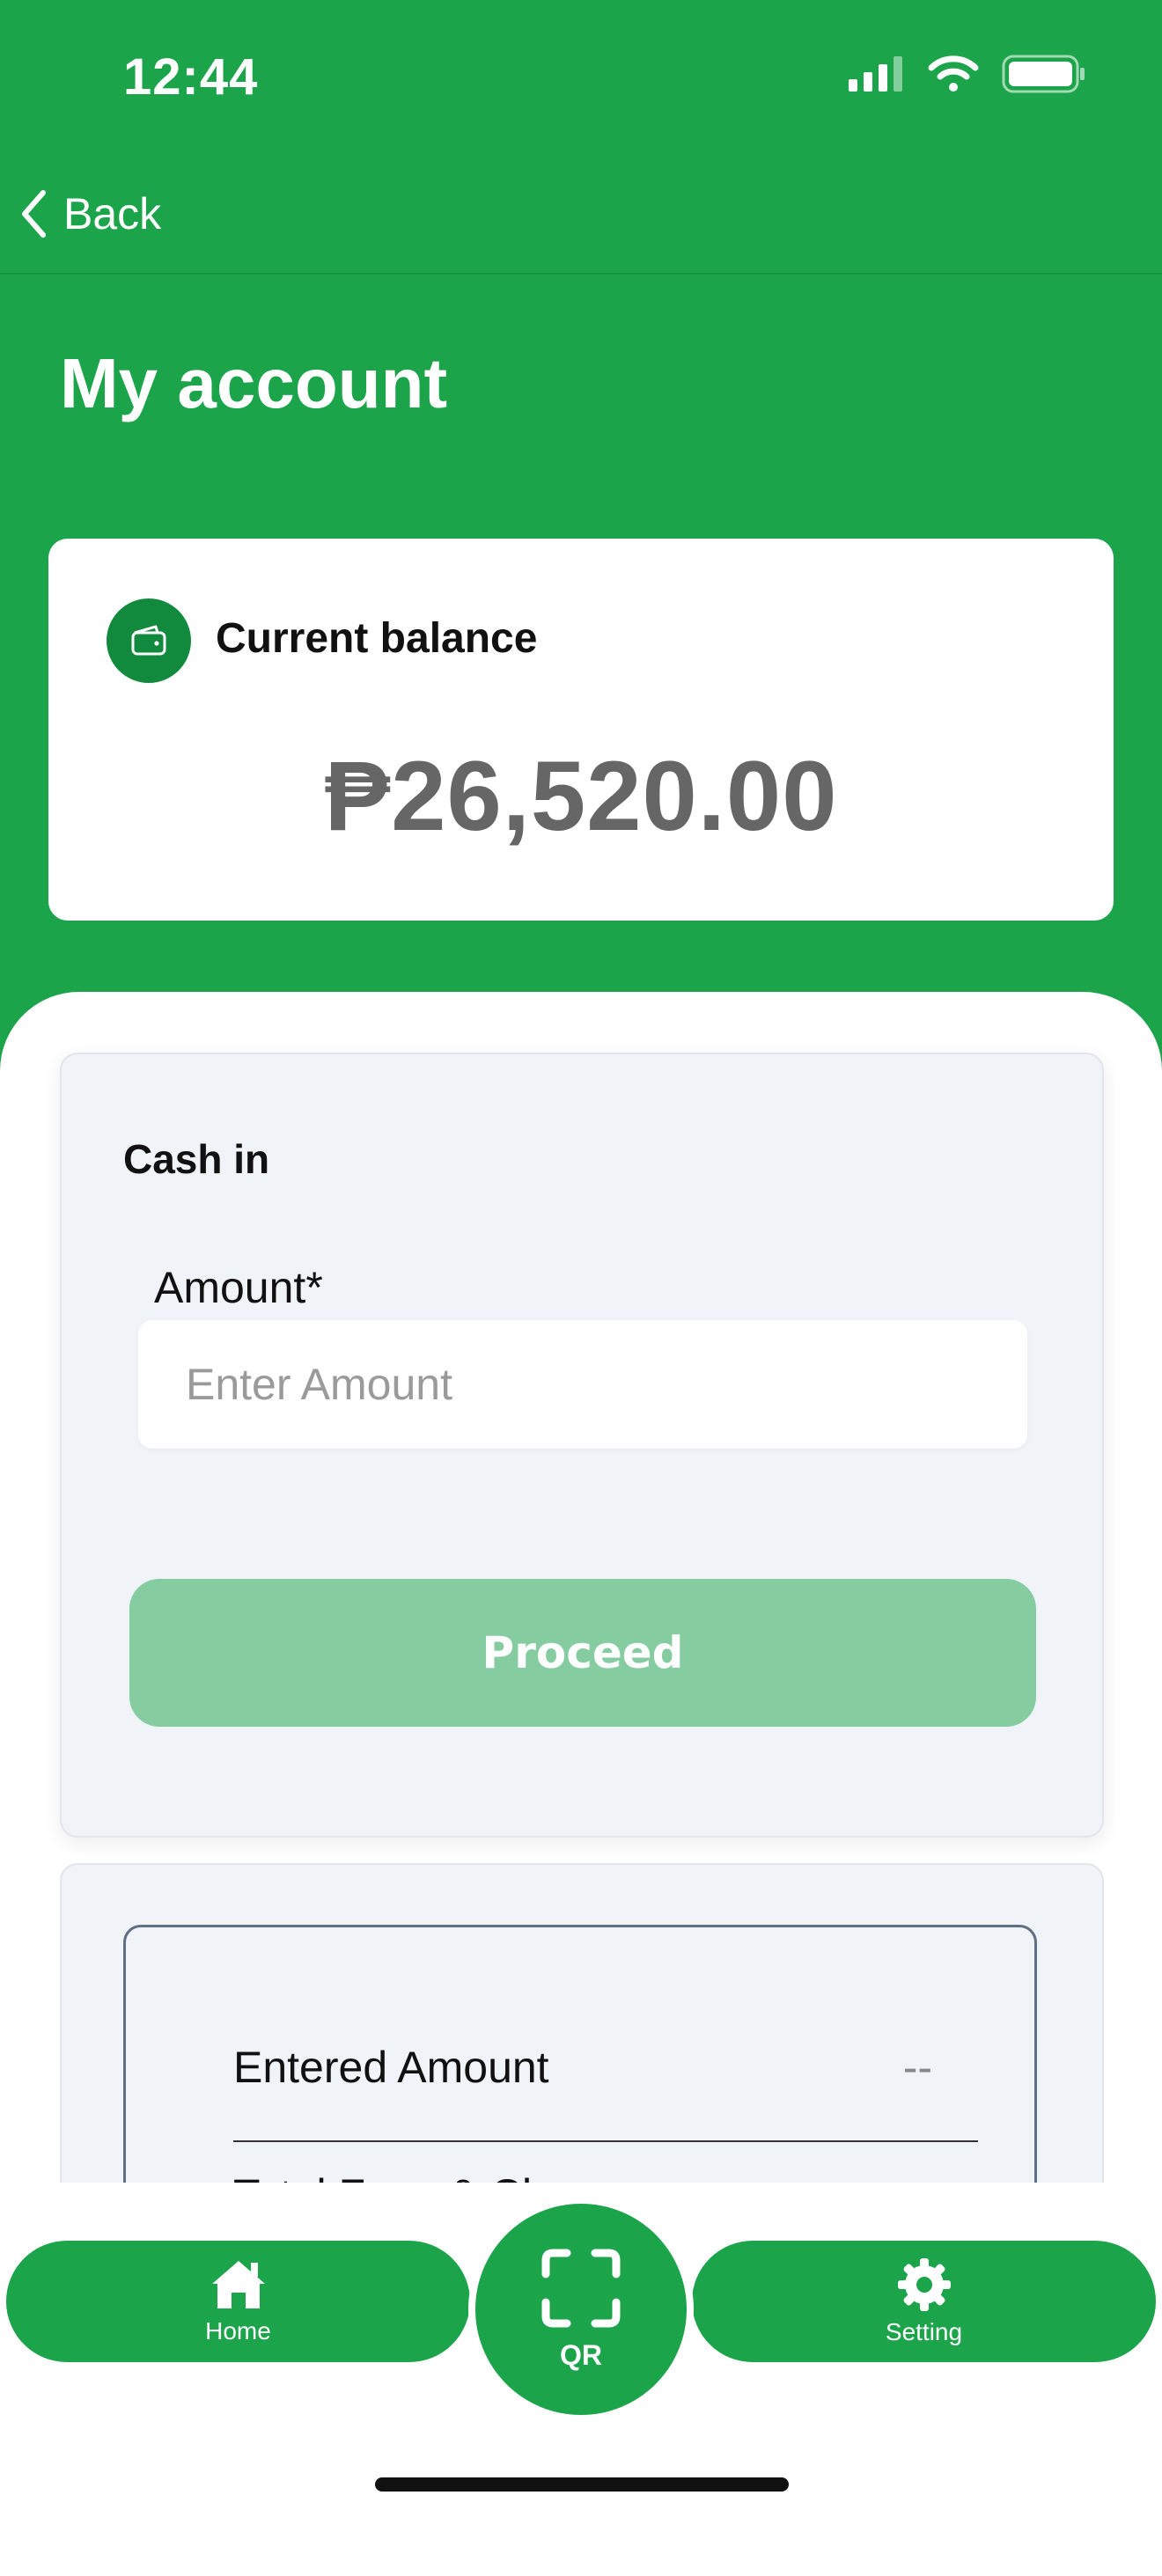 This screenshot has height=2576, width=1162. I want to click on wifi-icon, so click(954, 73).